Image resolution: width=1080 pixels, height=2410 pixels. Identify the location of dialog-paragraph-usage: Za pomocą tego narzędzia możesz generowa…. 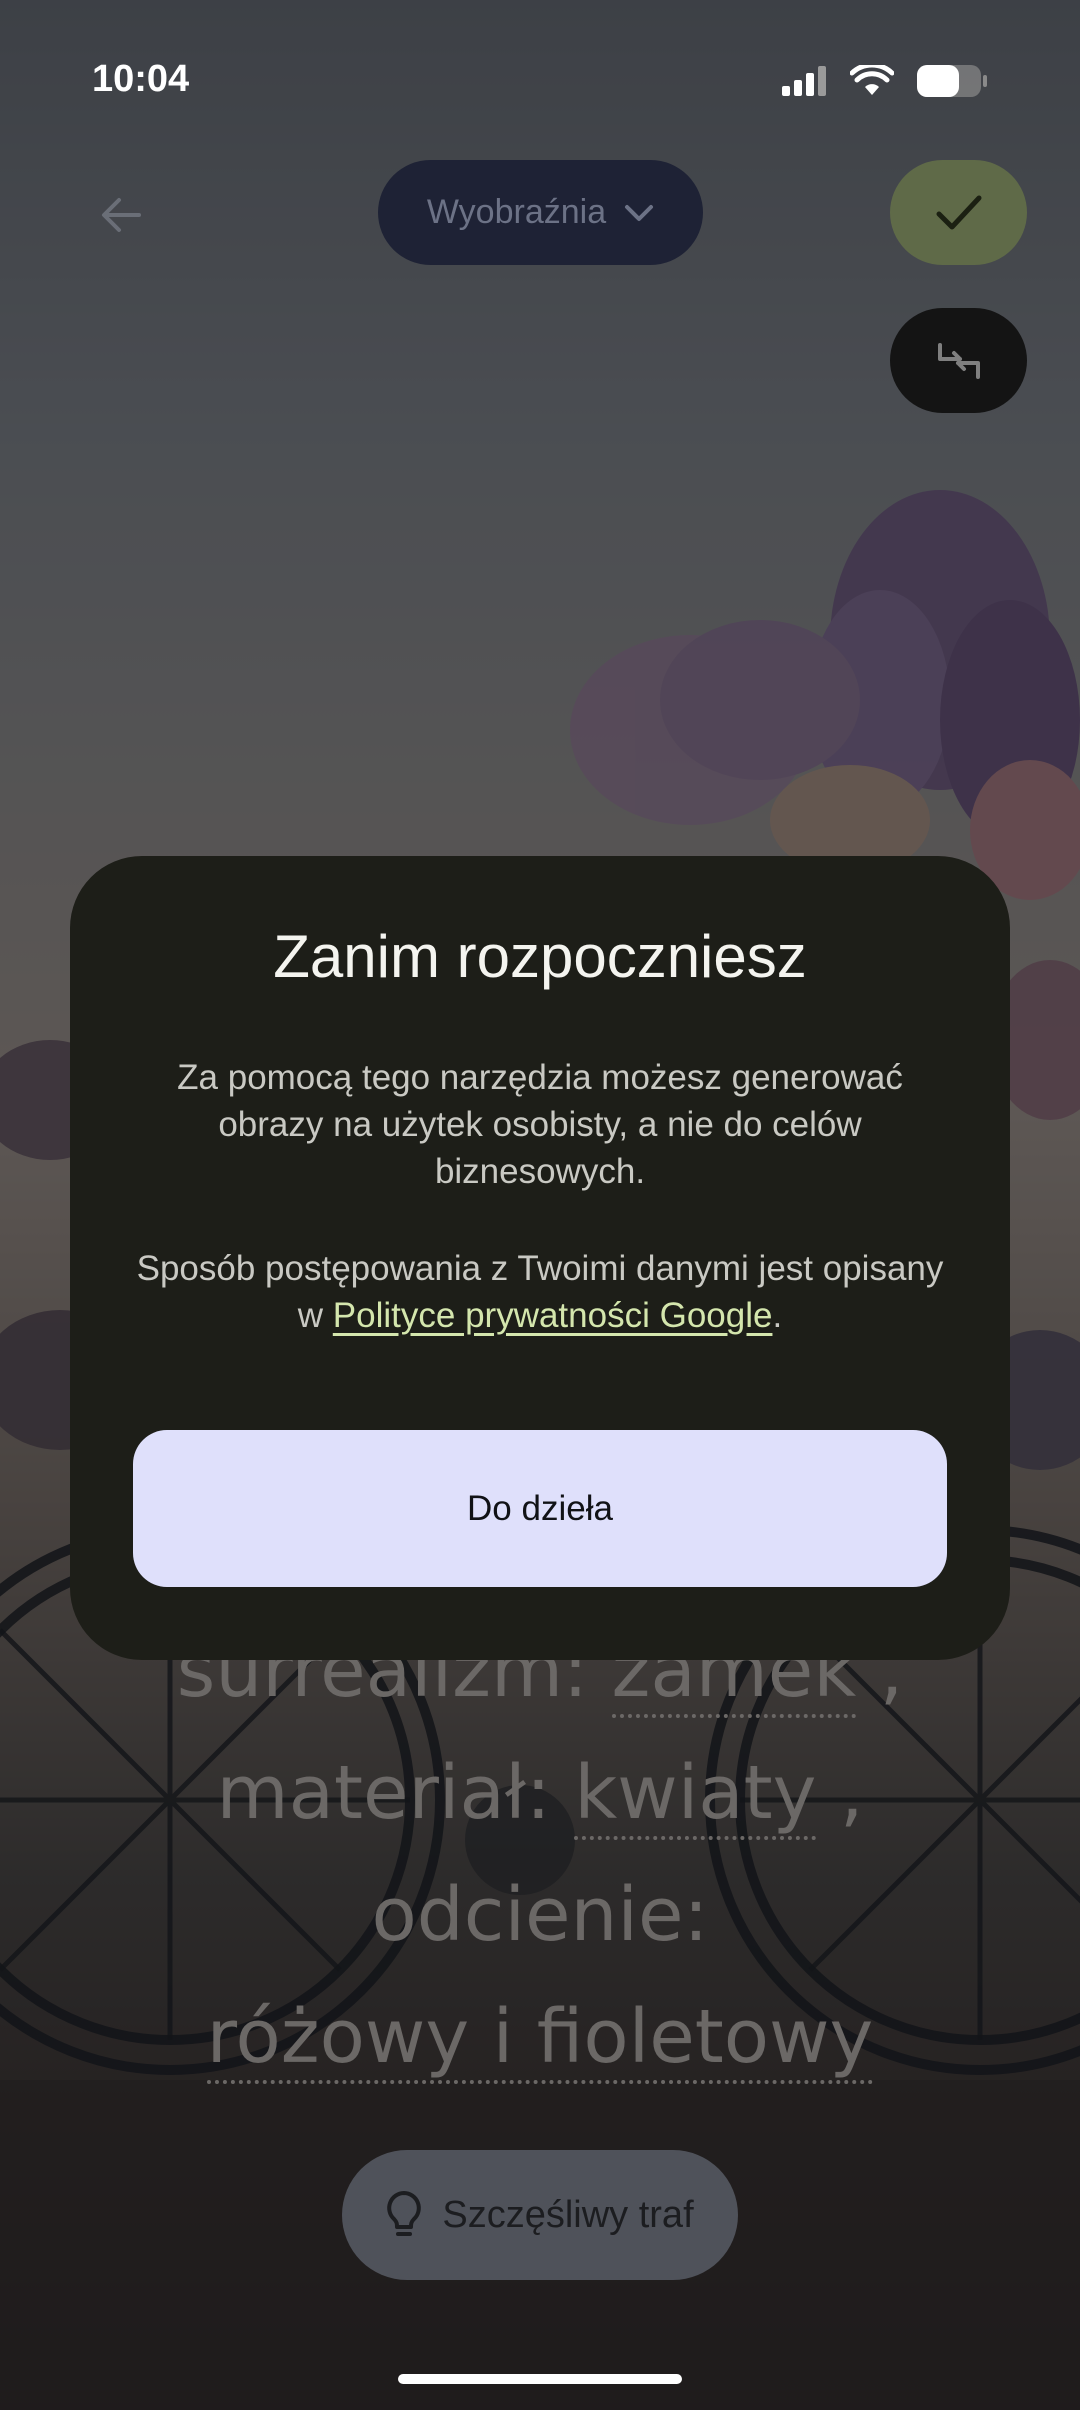
(540, 1124).